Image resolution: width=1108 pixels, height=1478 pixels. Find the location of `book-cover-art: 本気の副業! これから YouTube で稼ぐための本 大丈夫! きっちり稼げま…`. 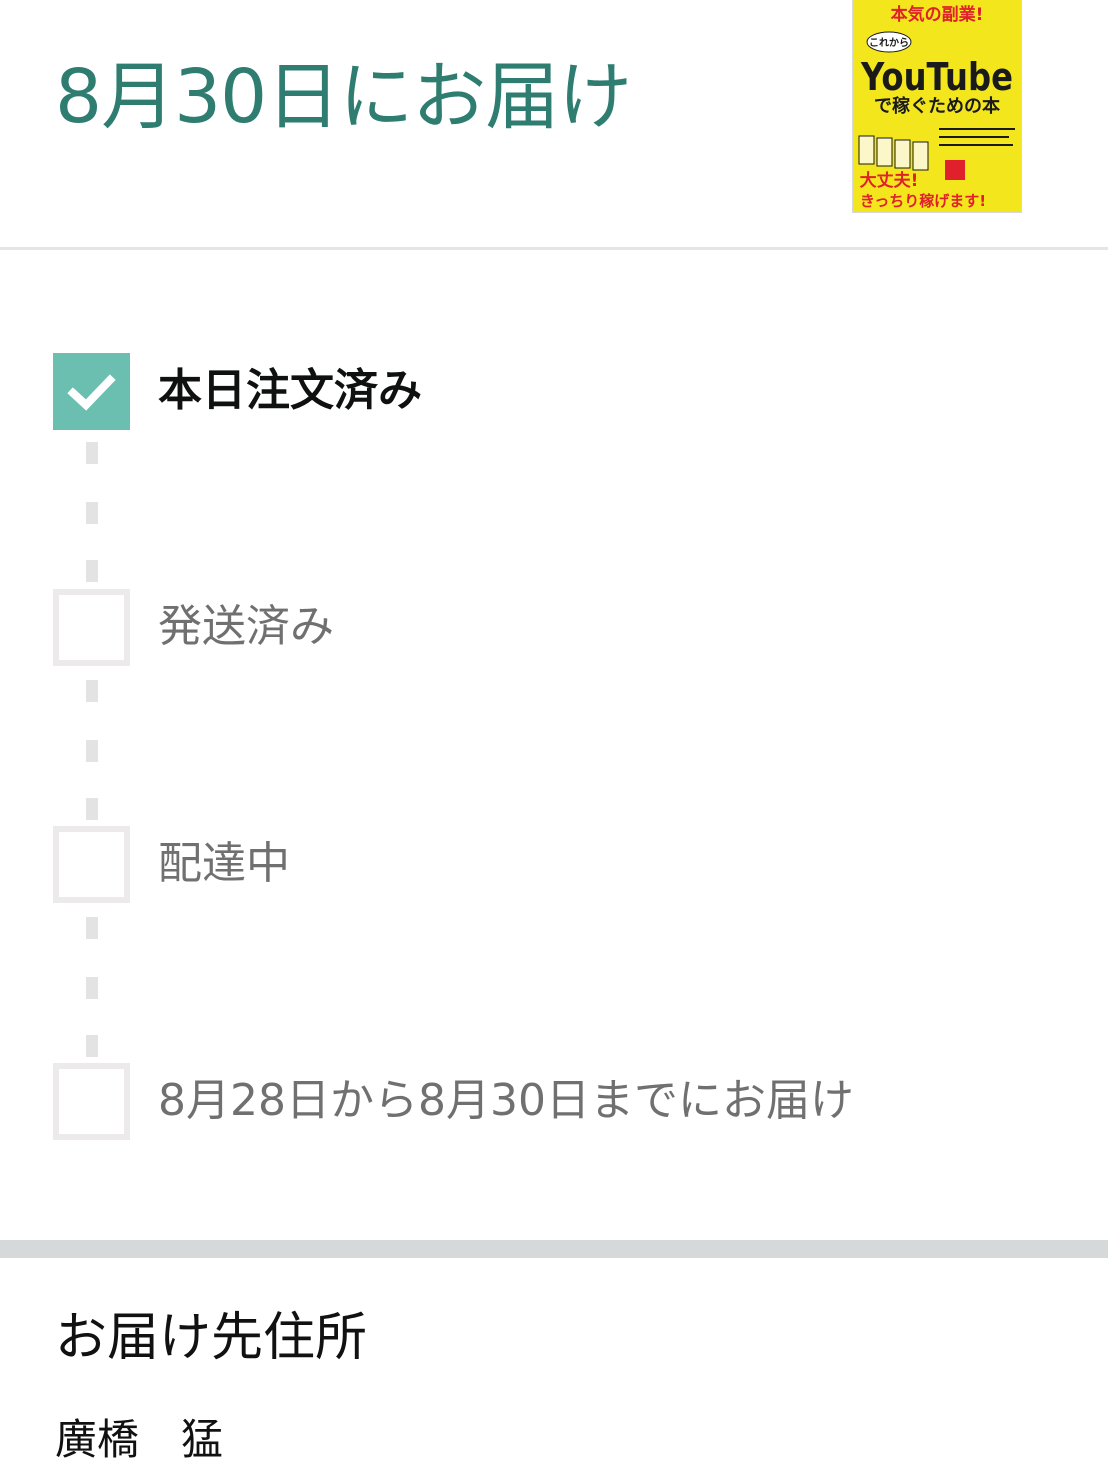

book-cover-art: 本気の副業! これから YouTube で稼ぐための本 大丈夫! きっちり稼げま… is located at coordinates (937, 106).